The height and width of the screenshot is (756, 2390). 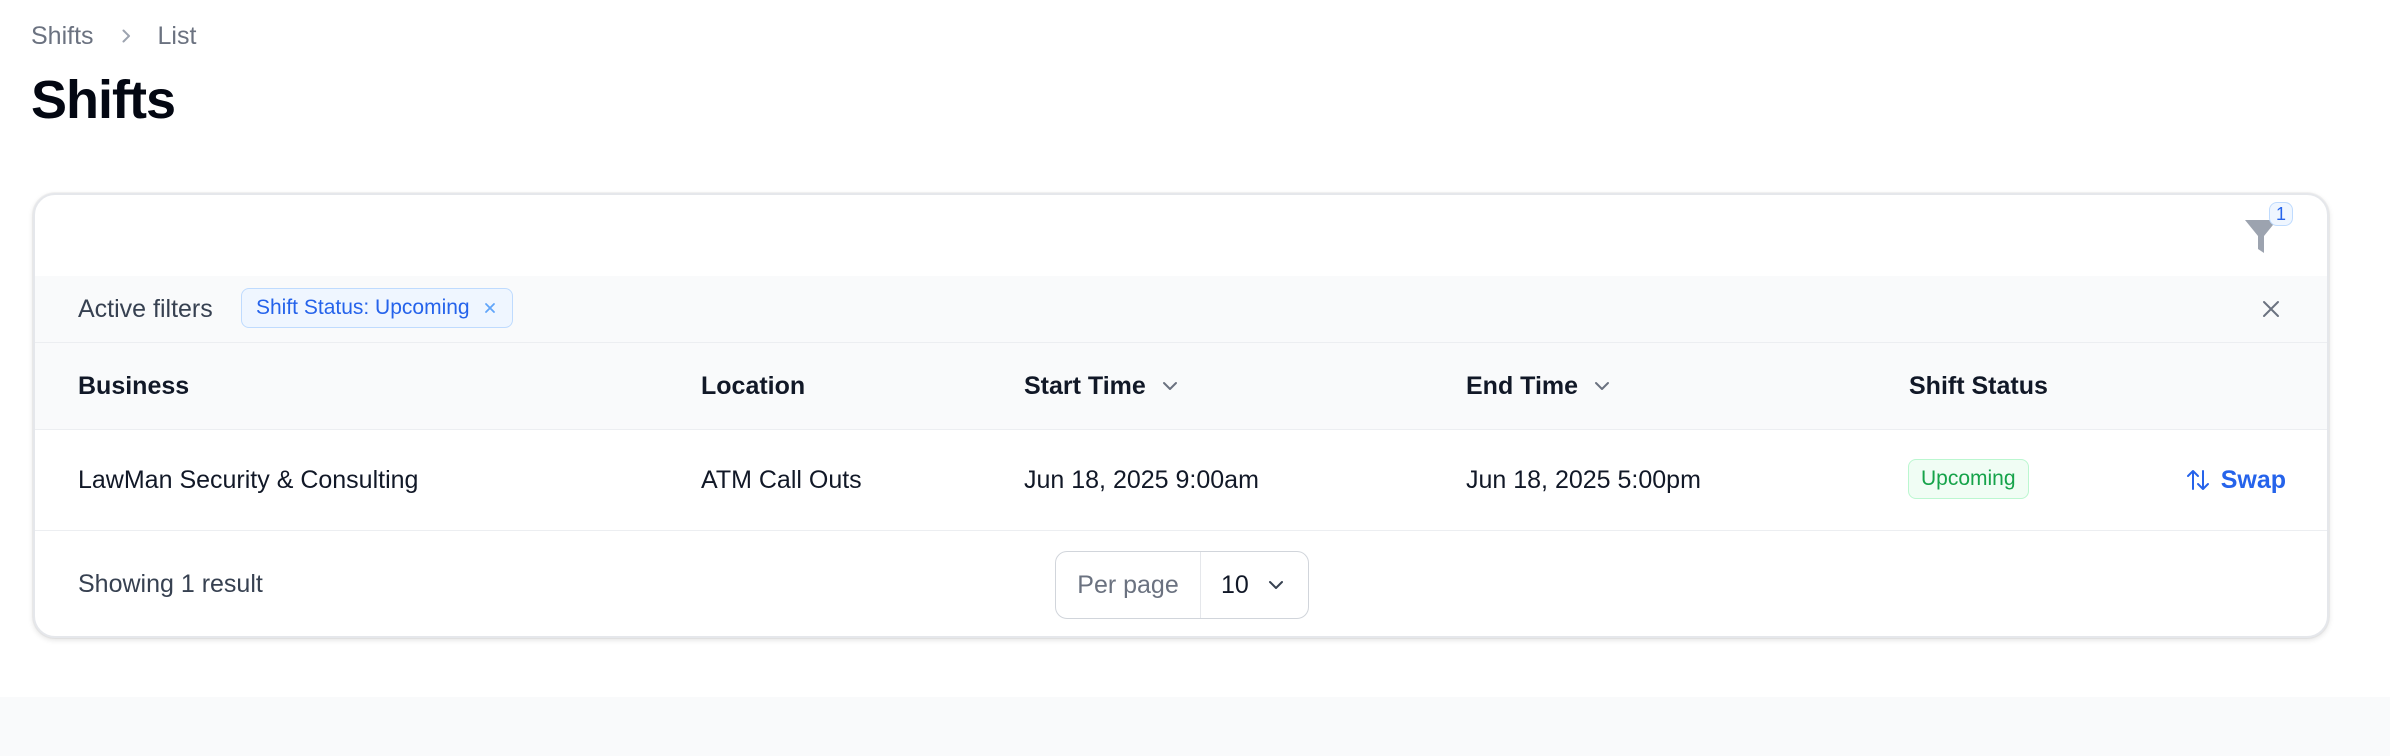 I want to click on active-filters-bar: Active filters Shift Status: Upcoming, so click(x=1181, y=309).